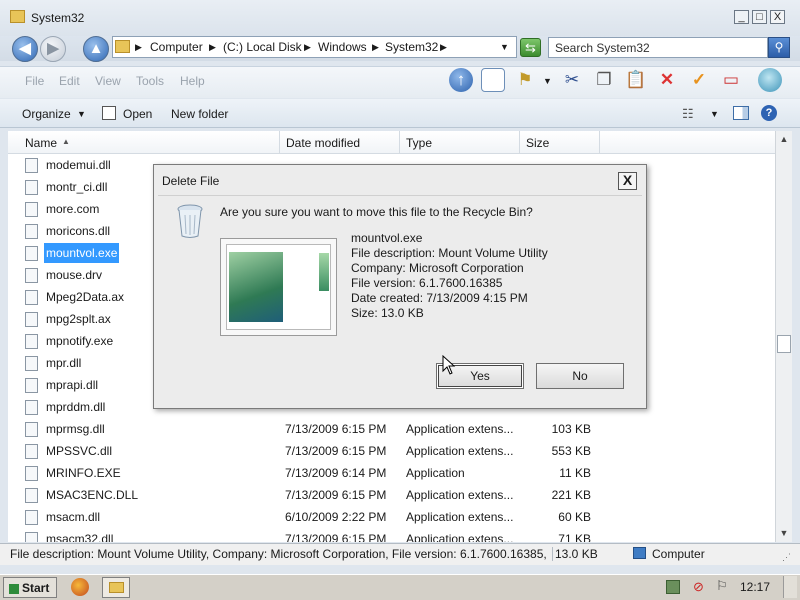 This screenshot has height=600, width=800. What do you see at coordinates (419, 143) in the screenshot?
I see `column-type: Type` at bounding box center [419, 143].